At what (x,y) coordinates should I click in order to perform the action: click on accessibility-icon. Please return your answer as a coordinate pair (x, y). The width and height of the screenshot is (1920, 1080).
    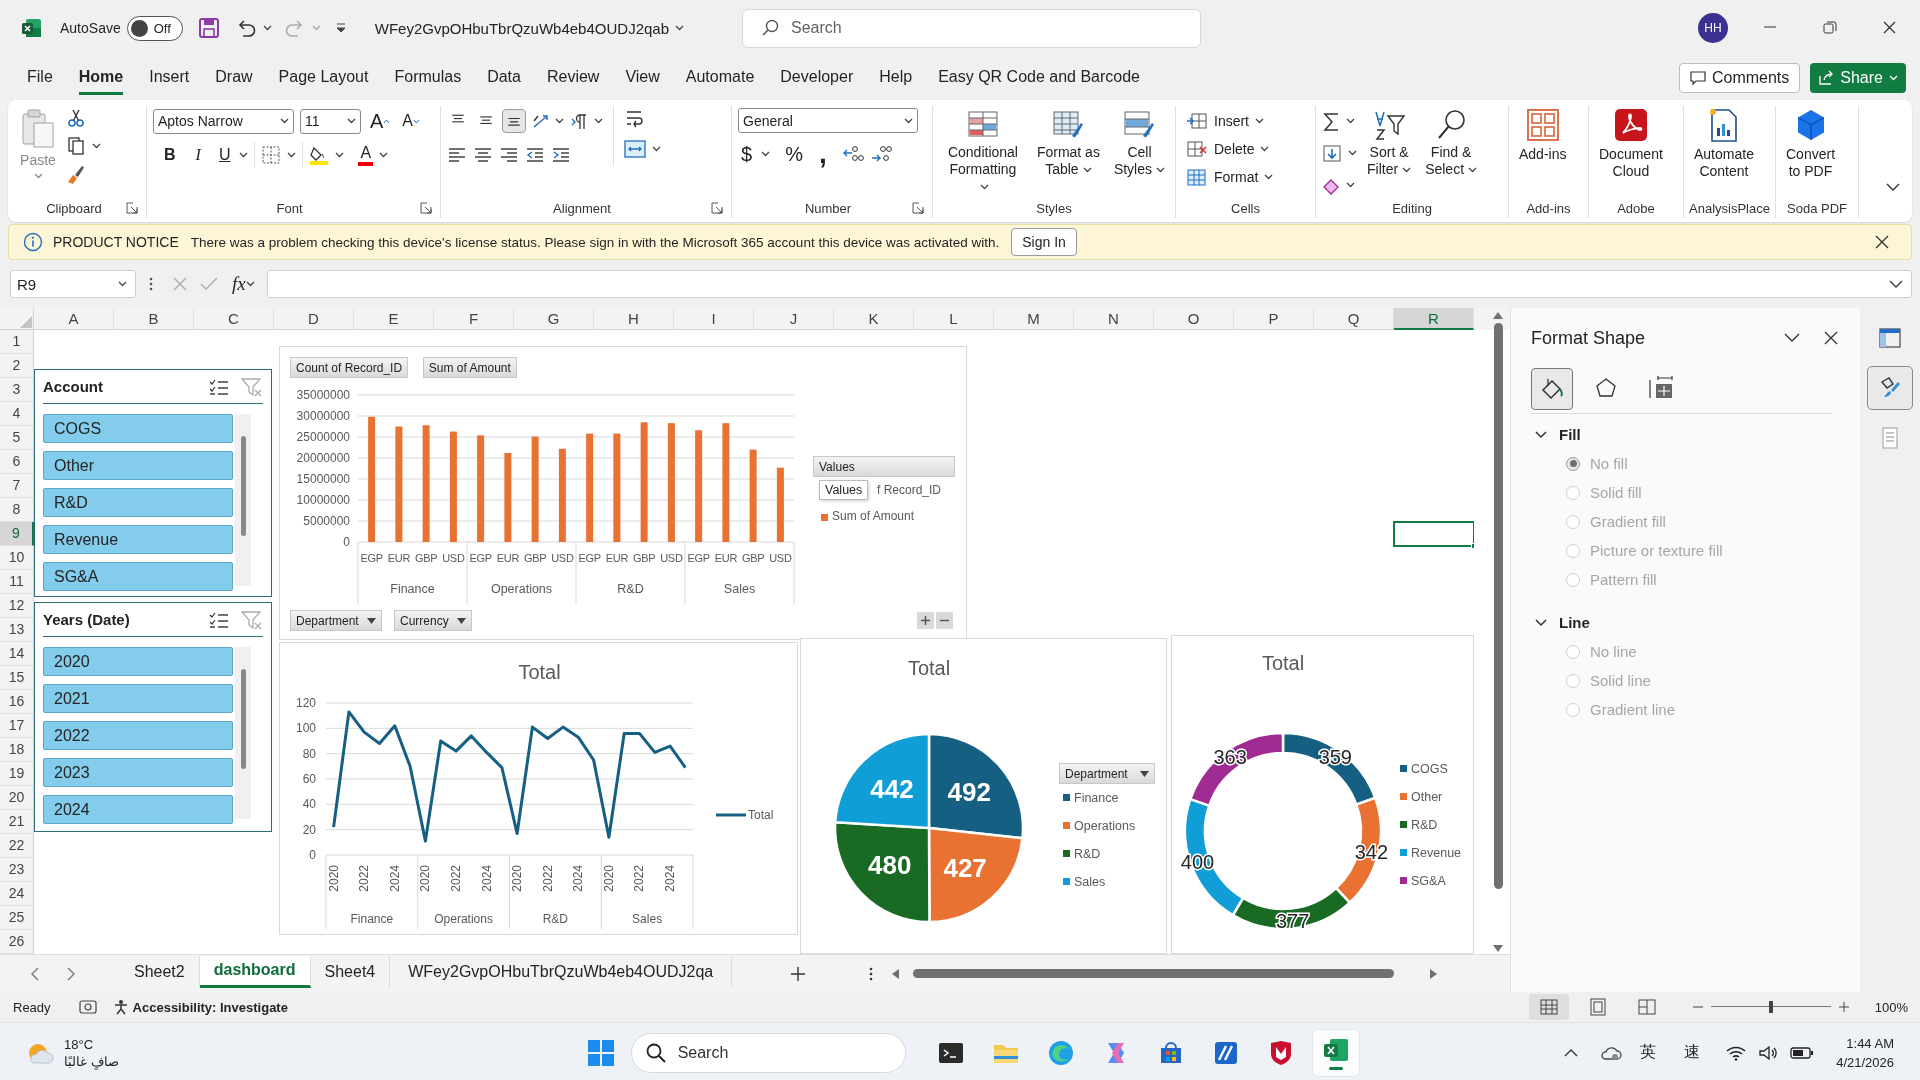
    Looking at the image, I should click on (120, 1007).